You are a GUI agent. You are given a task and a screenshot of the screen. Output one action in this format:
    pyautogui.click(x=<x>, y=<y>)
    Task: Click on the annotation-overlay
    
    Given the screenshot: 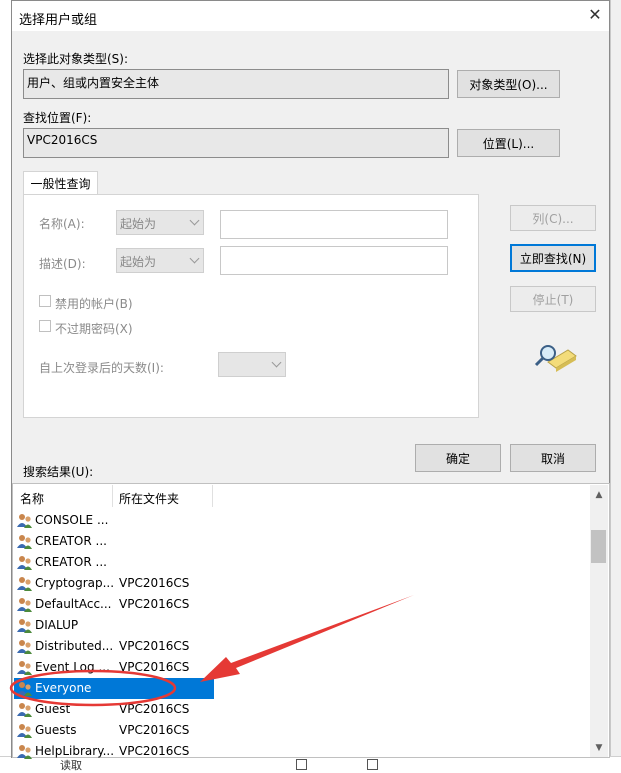 What is the action you would take?
    pyautogui.click(x=211, y=651)
    